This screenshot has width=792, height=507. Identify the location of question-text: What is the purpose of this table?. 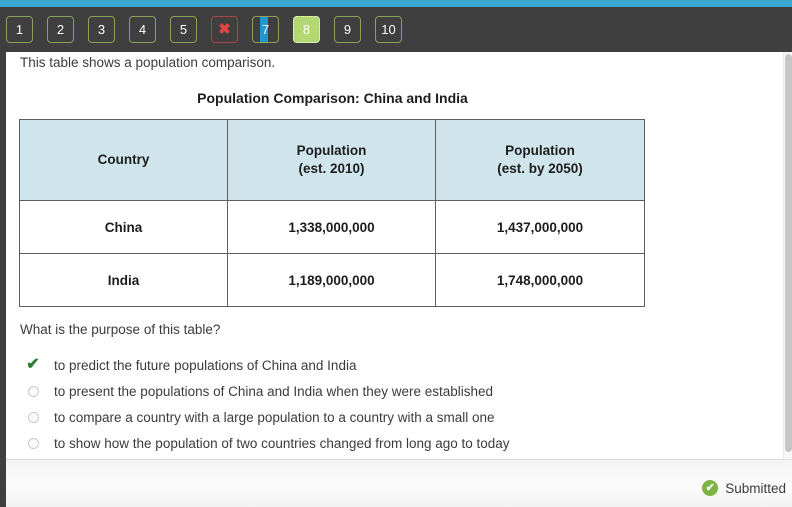
(120, 329).